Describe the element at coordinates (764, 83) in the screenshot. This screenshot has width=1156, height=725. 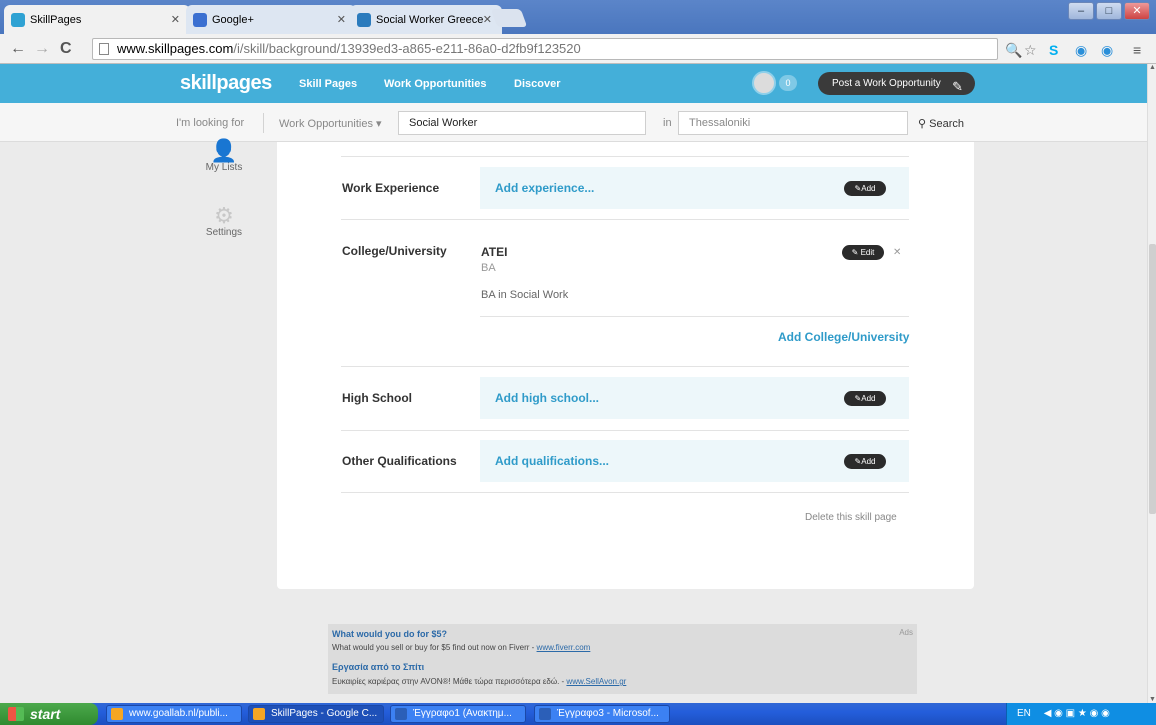
I see `user-avatar` at that location.